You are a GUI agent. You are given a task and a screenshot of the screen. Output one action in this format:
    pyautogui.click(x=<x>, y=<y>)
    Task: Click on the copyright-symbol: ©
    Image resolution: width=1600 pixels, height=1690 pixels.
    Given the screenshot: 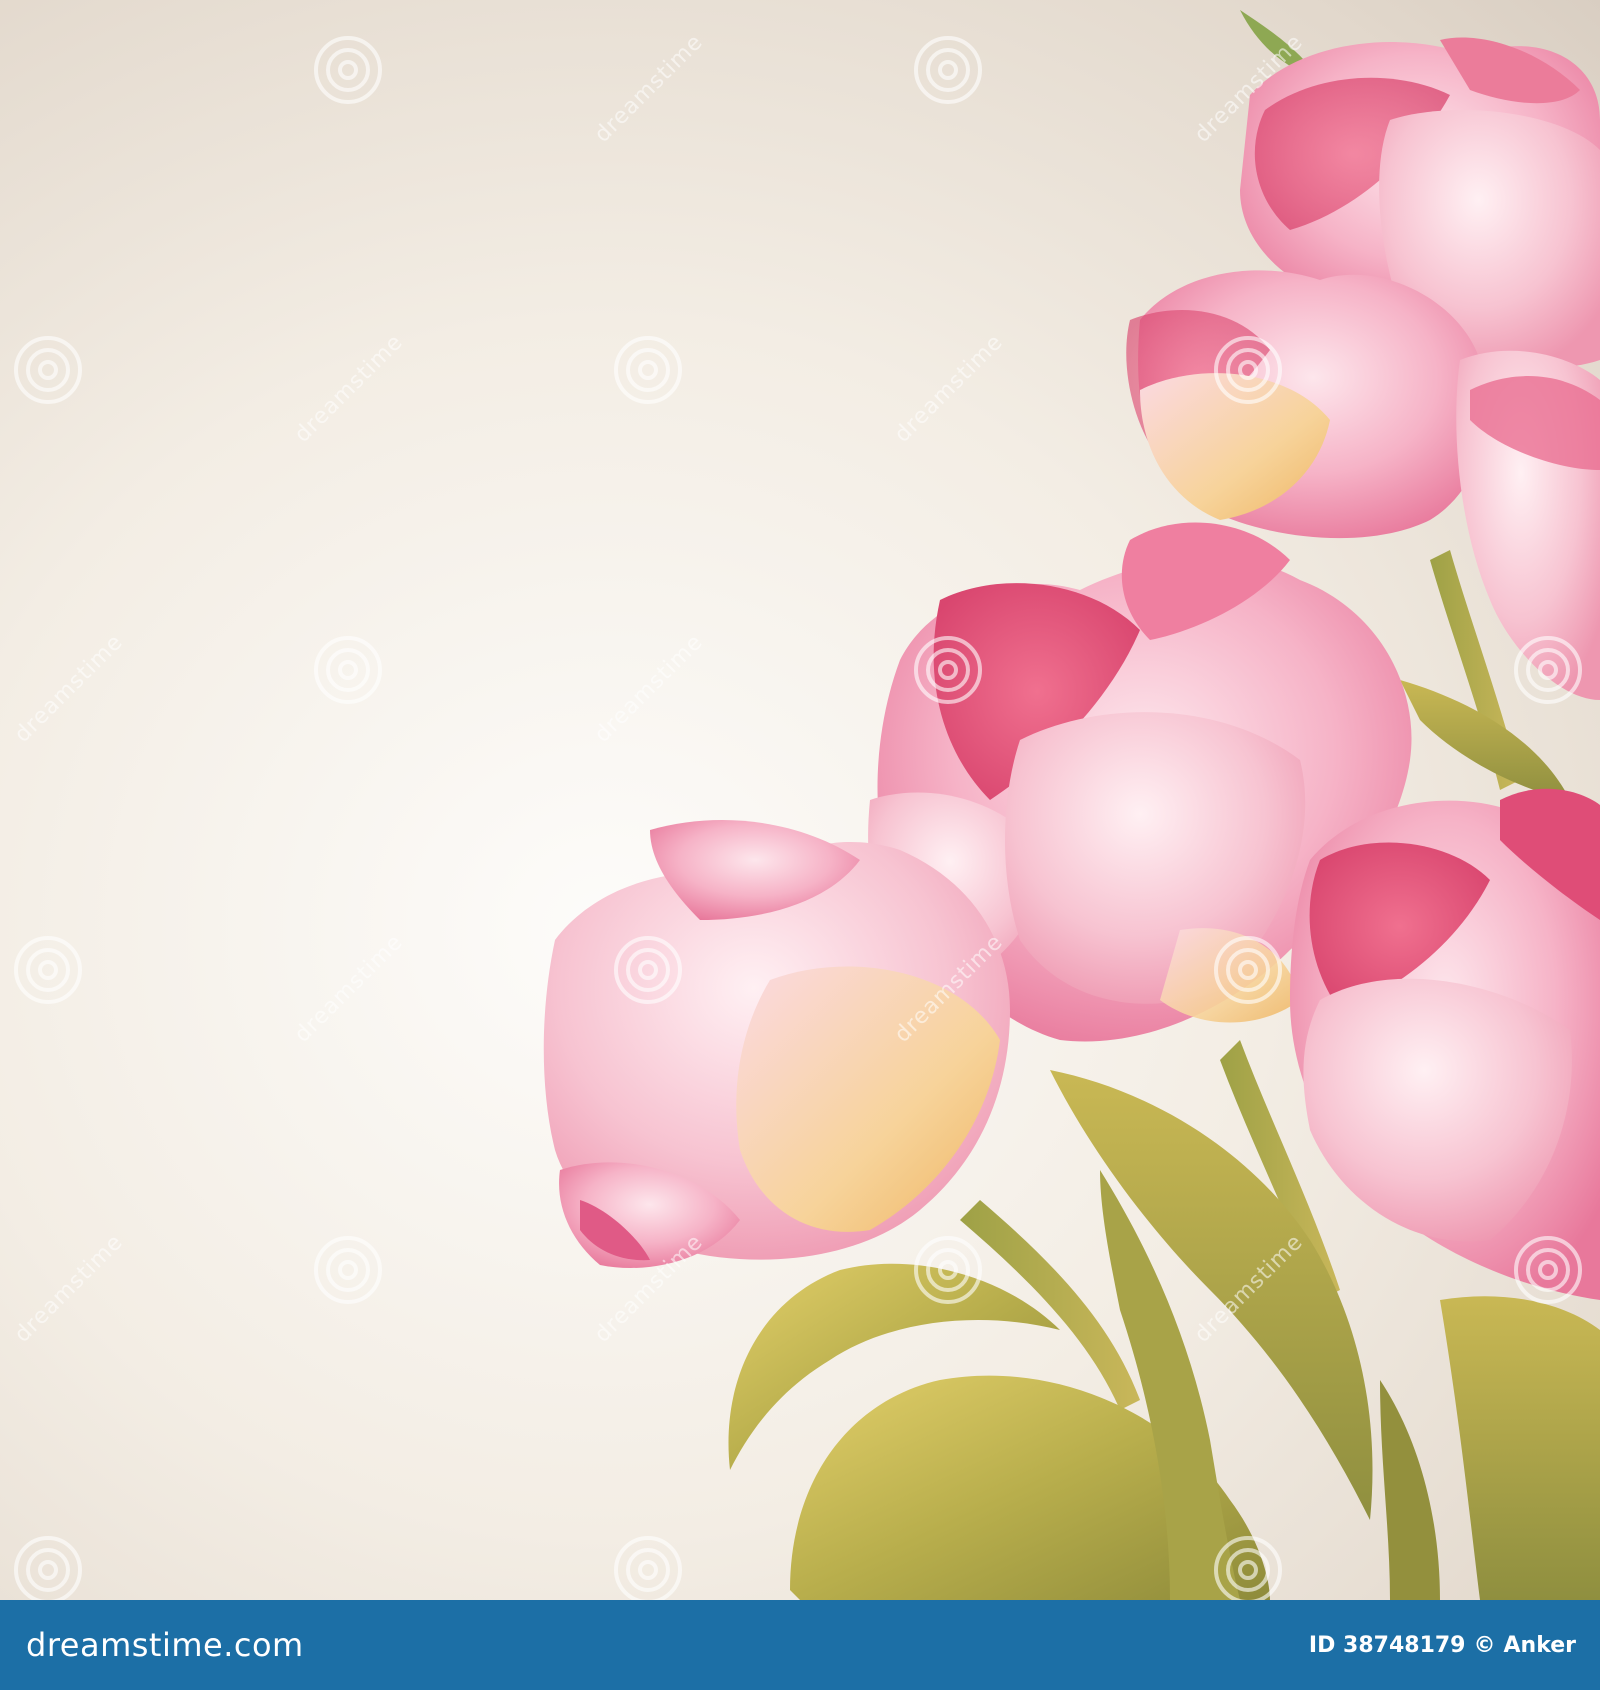 What is the action you would take?
    pyautogui.click(x=1484, y=1645)
    